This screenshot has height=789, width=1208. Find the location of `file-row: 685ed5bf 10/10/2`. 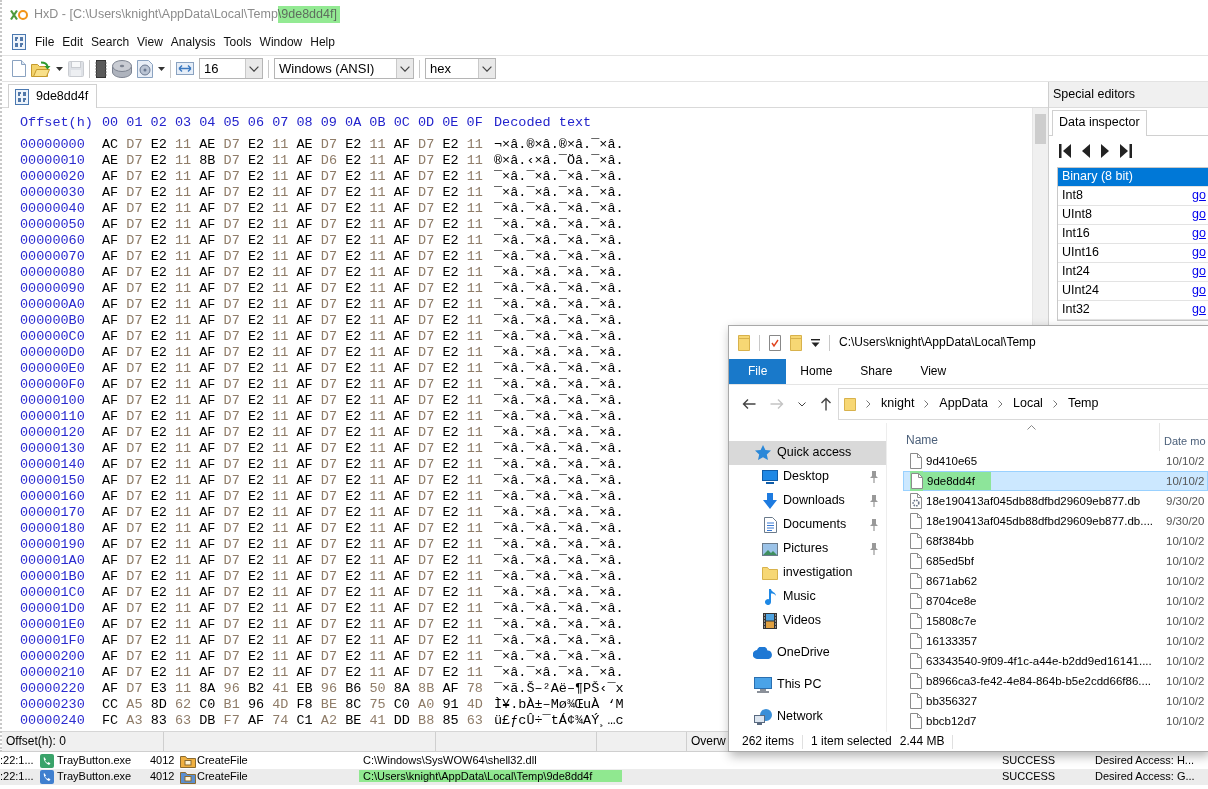

file-row: 685ed5bf 10/10/2 is located at coordinates (1055, 561).